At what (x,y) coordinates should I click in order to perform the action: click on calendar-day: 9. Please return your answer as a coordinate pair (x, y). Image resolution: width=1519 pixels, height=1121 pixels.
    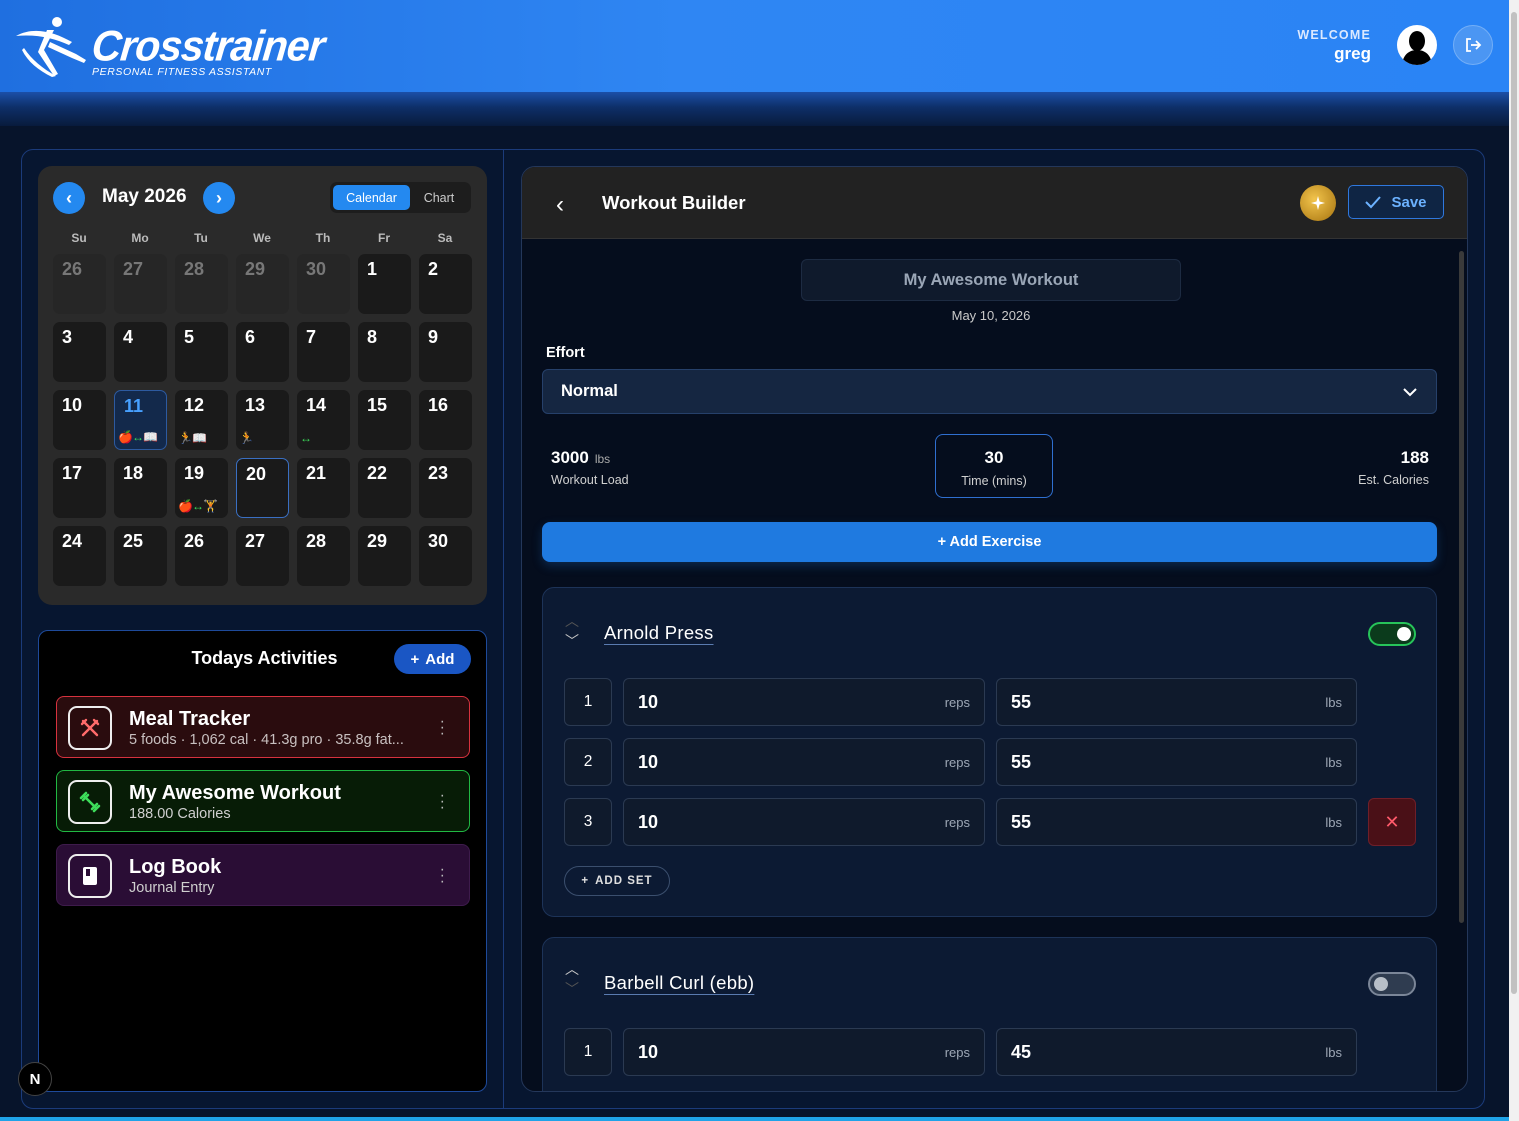
    Looking at the image, I should click on (445, 352).